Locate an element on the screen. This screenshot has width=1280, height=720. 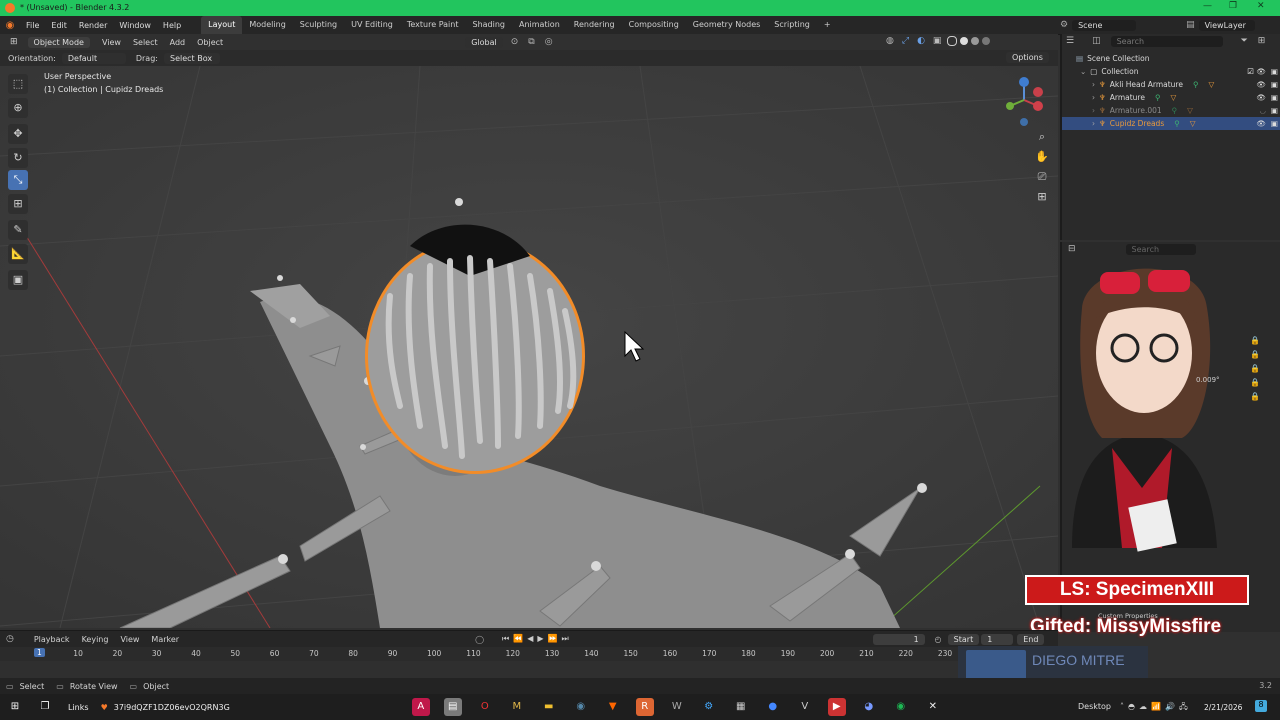
proportional-edit-icon: ◎ is located at coordinates (549, 42).